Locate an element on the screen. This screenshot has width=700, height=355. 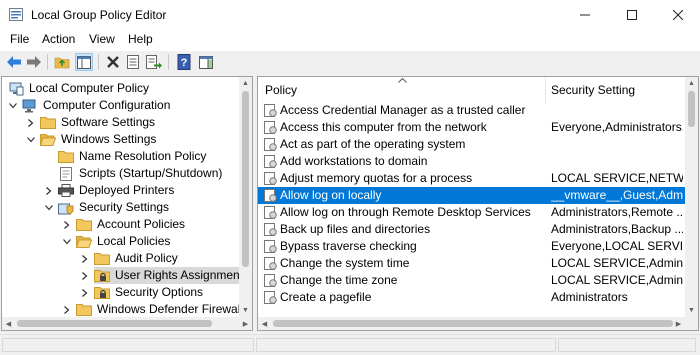
help-icon: ? is located at coordinates (184, 62).